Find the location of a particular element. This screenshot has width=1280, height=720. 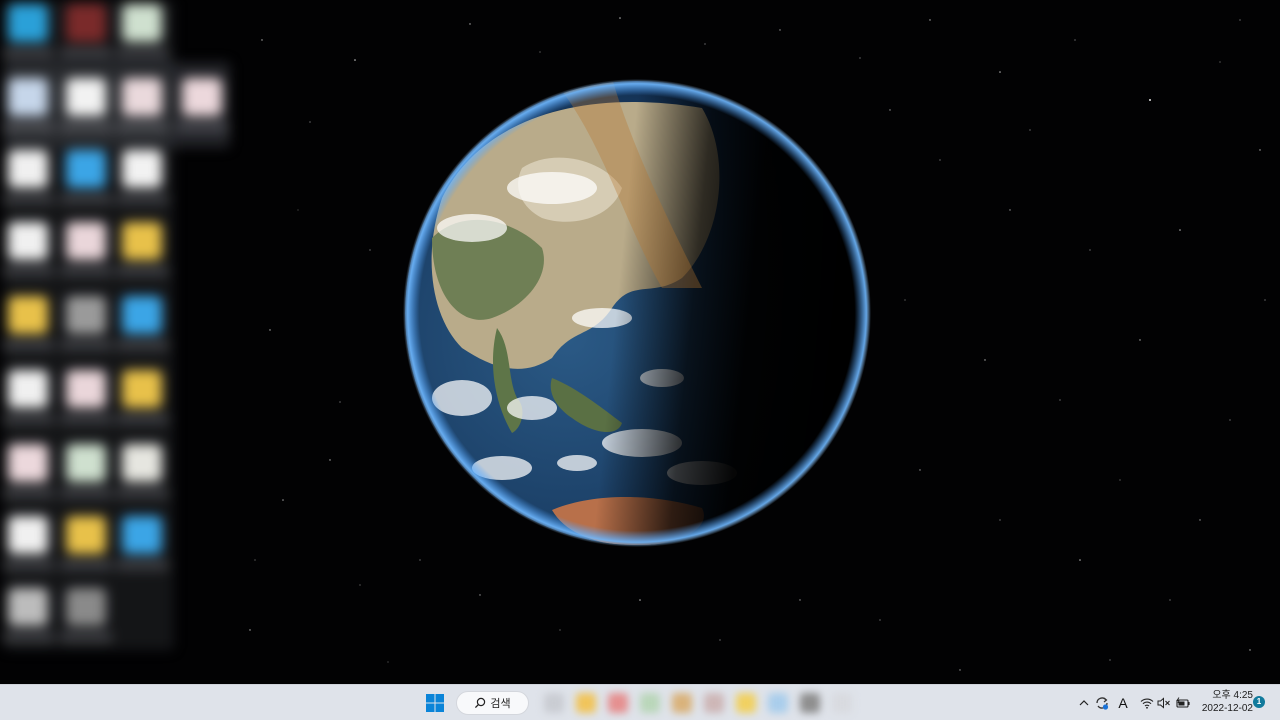

taskbar-clock: 오후 4:25 2022-12-02 is located at coordinates (1224, 703).